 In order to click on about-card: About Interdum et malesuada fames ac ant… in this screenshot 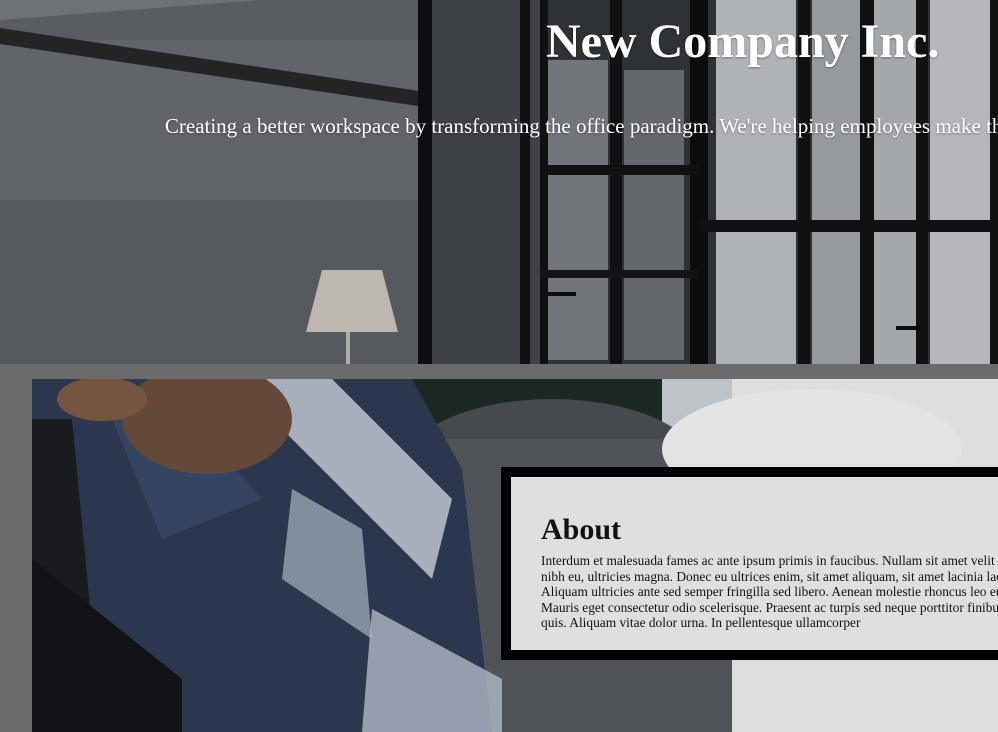, I will do `click(749, 563)`.